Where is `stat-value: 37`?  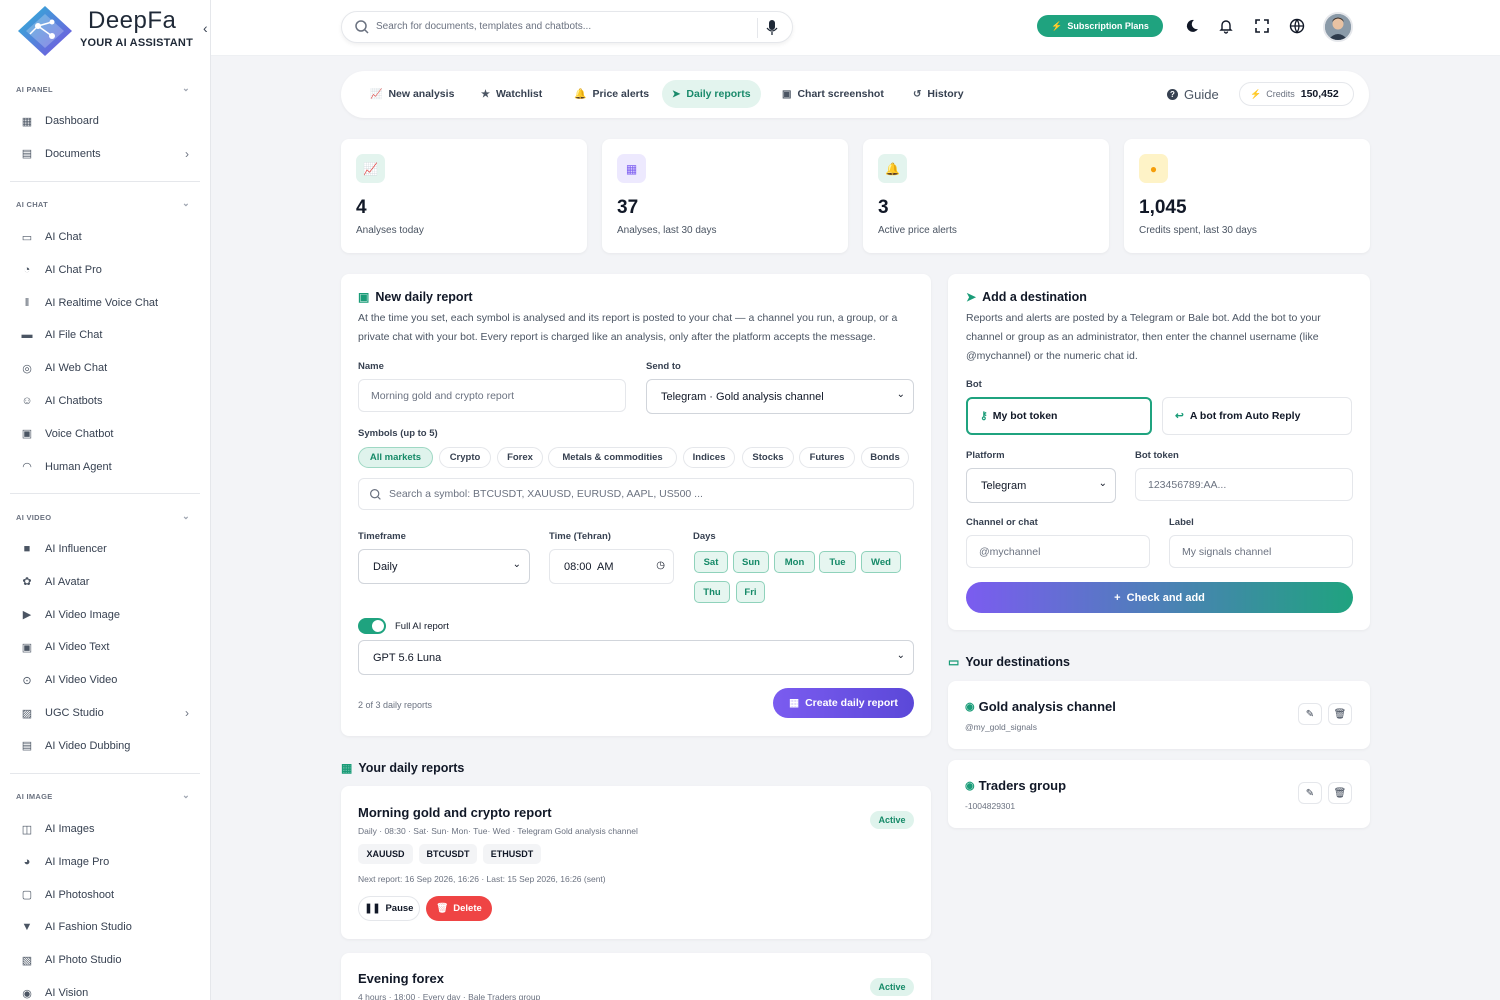
stat-value: 37 is located at coordinates (628, 207).